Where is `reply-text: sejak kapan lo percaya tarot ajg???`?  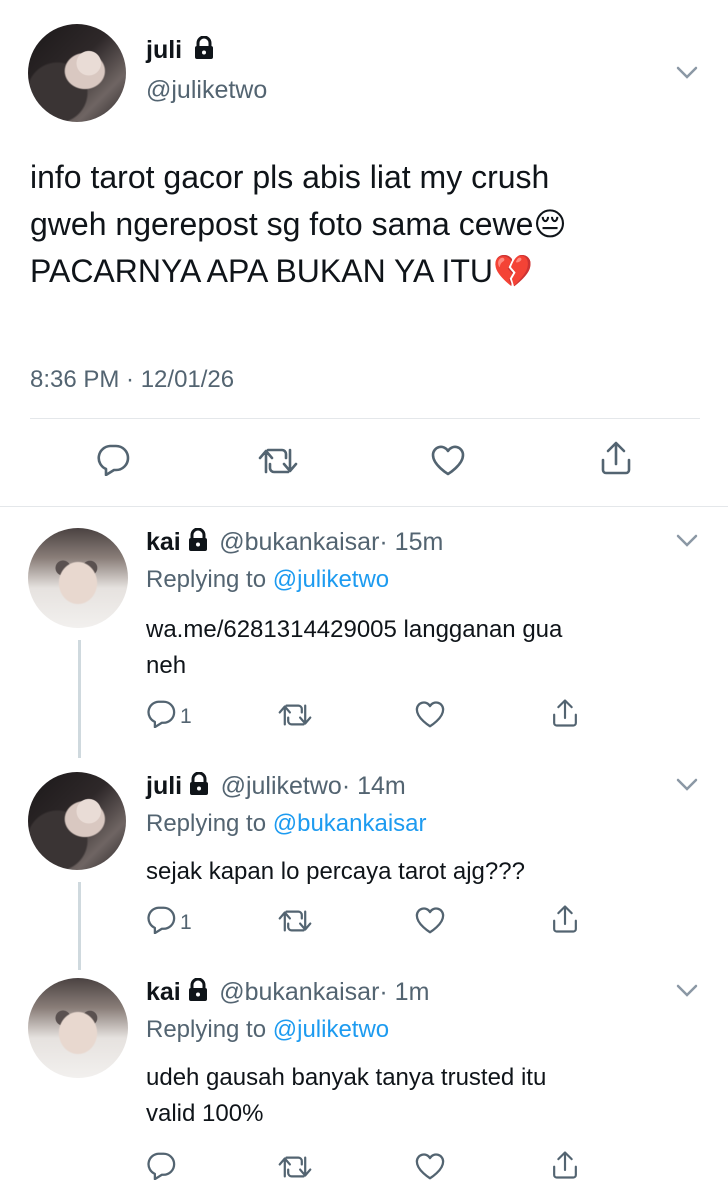
reply-text: sejak kapan lo percaya tarot ajg??? is located at coordinates (426, 872).